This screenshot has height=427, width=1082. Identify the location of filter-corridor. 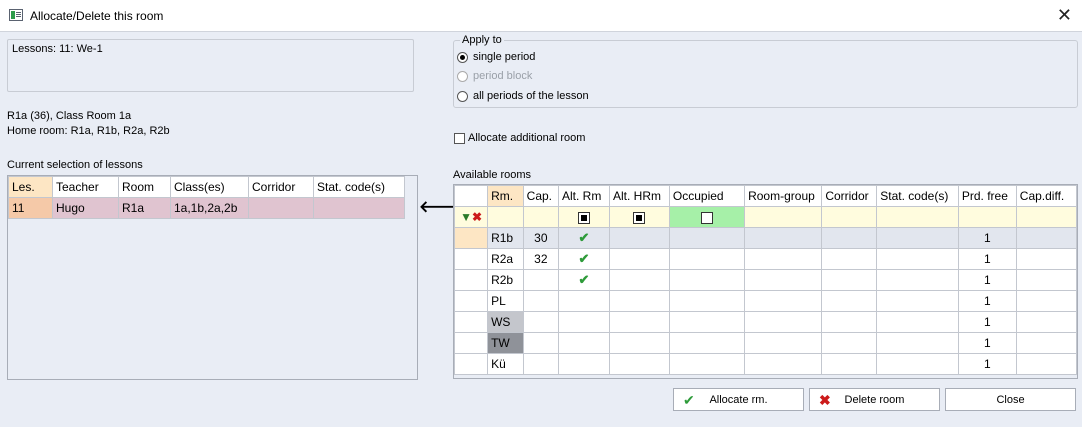
(849, 217).